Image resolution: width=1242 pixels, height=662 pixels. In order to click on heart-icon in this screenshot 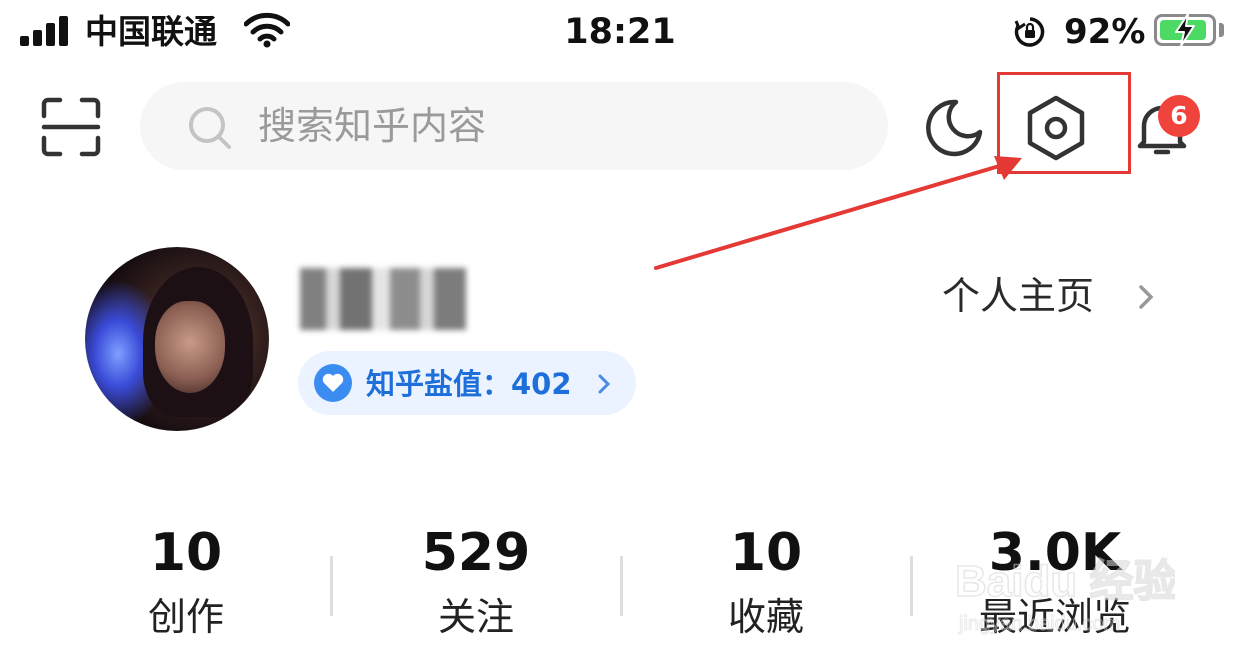, I will do `click(333, 383)`.